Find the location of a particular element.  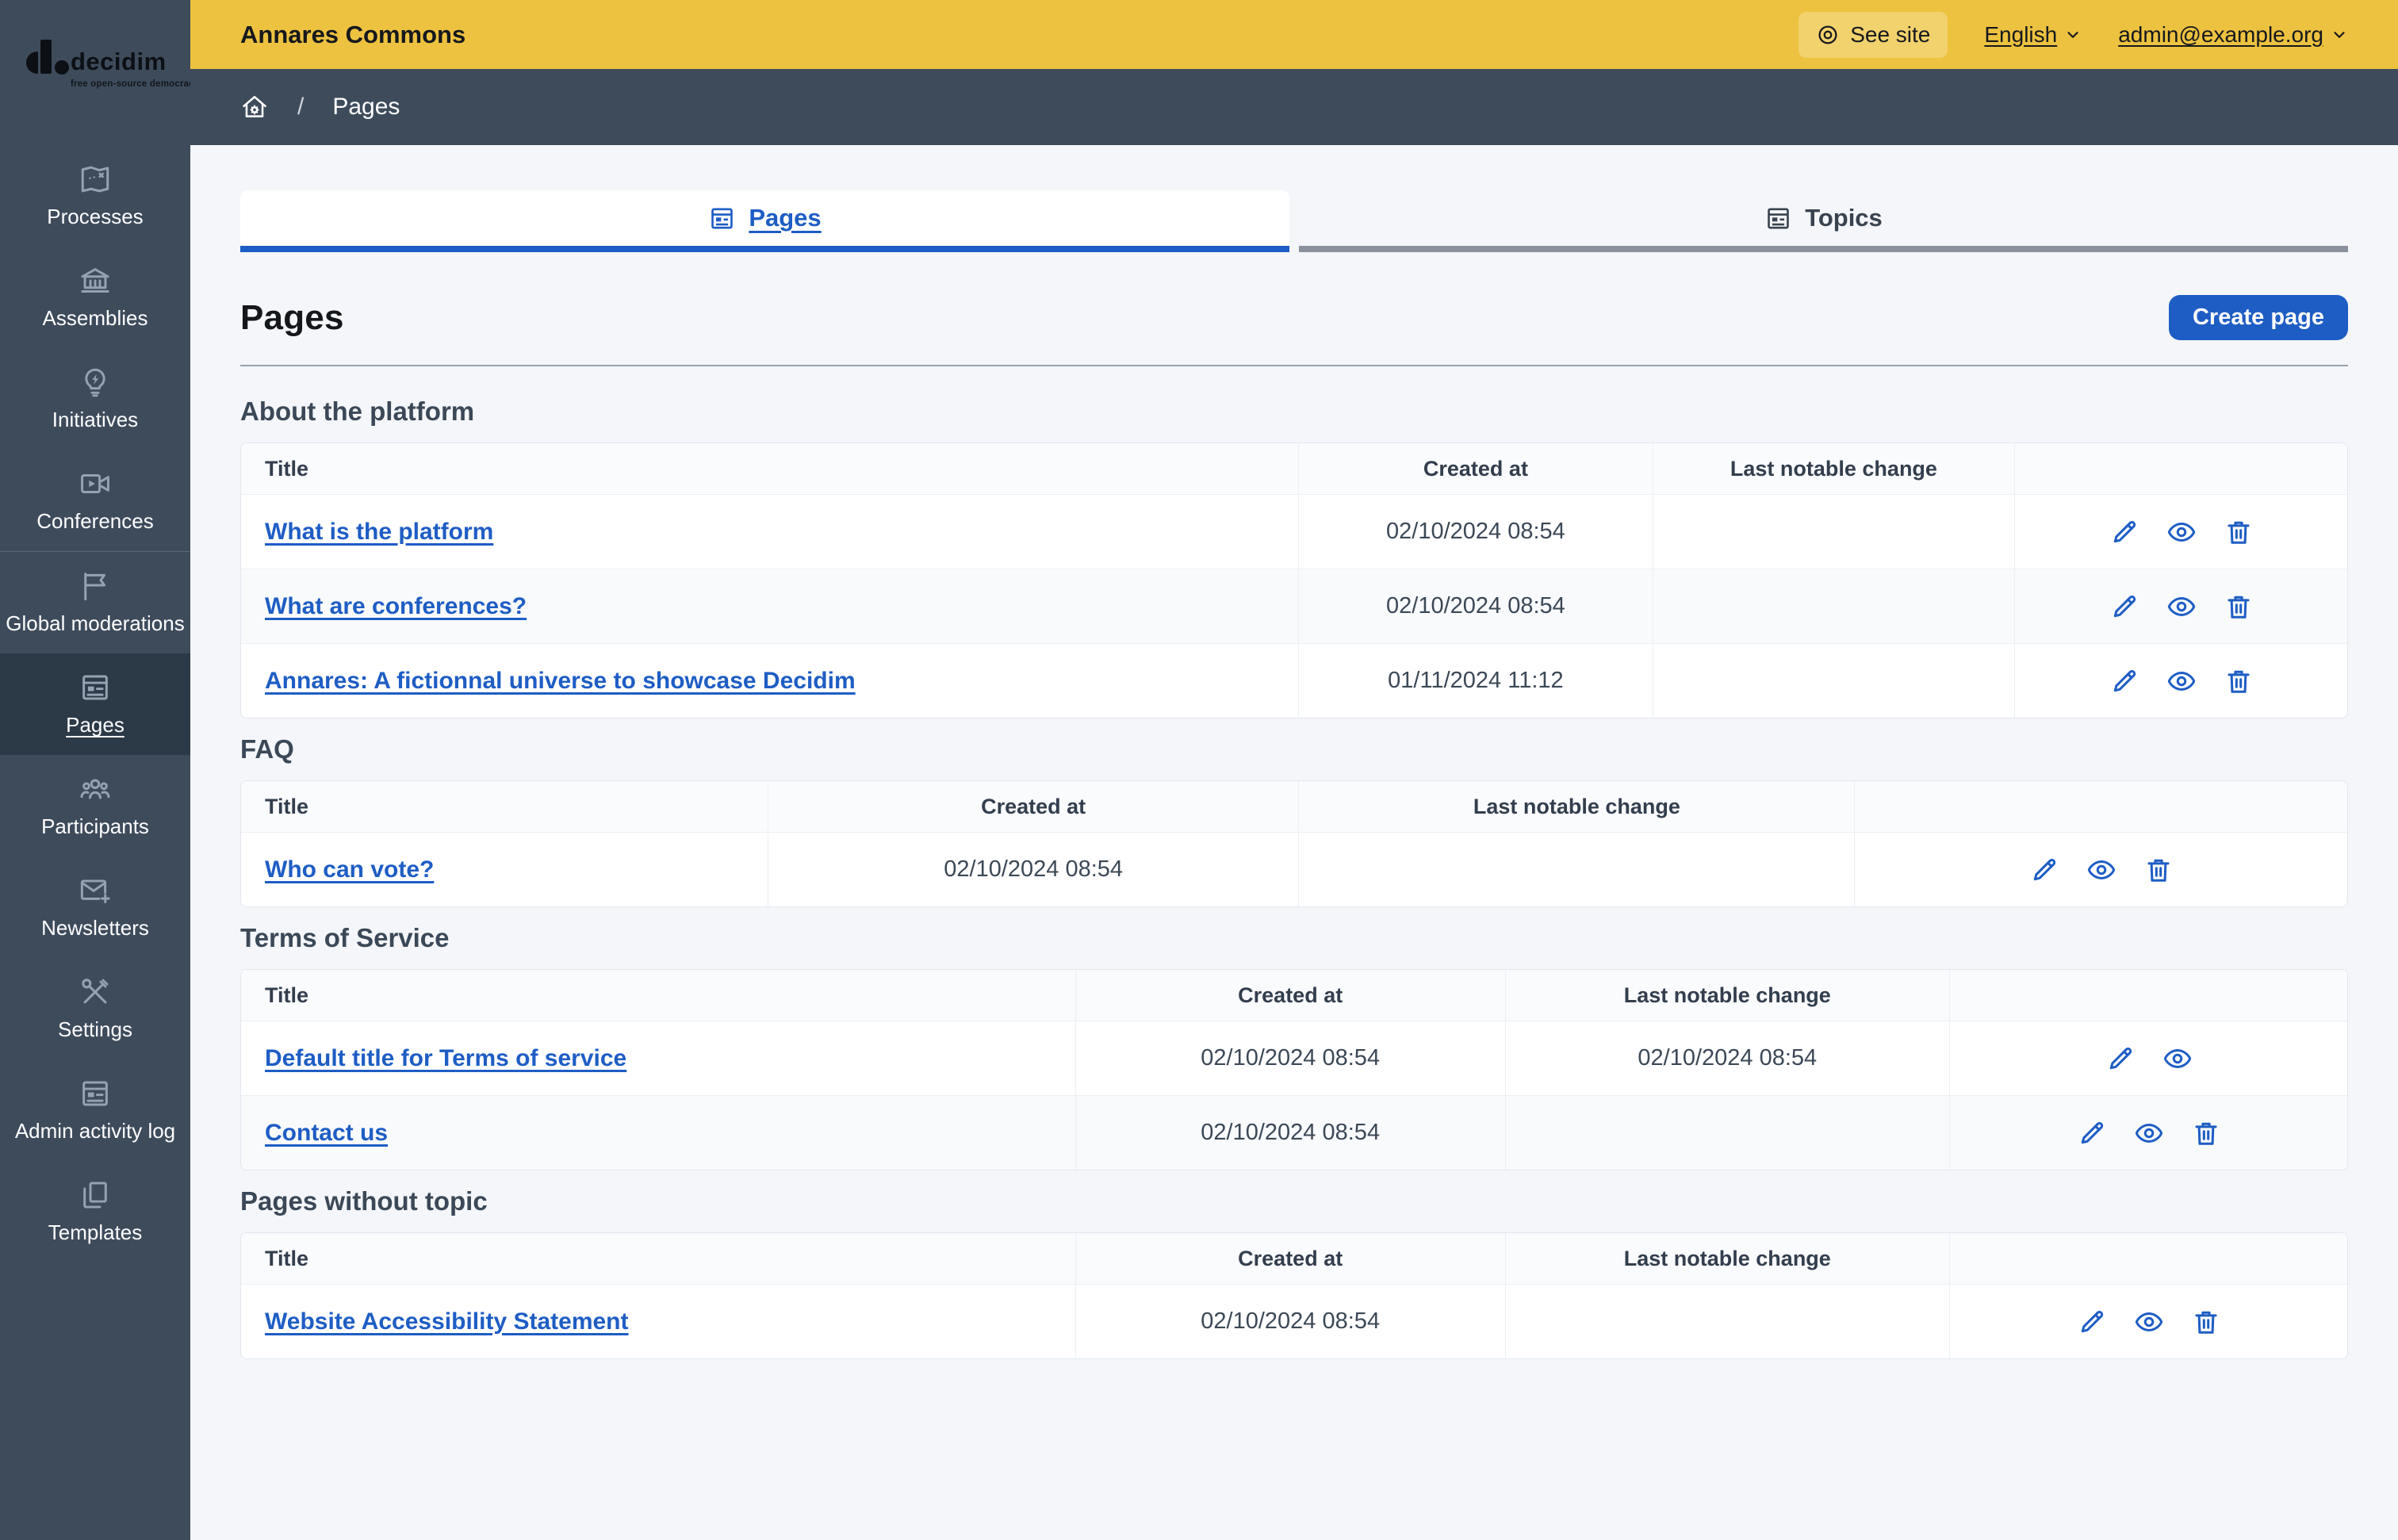

logo-brand: decidim is located at coordinates (119, 61).